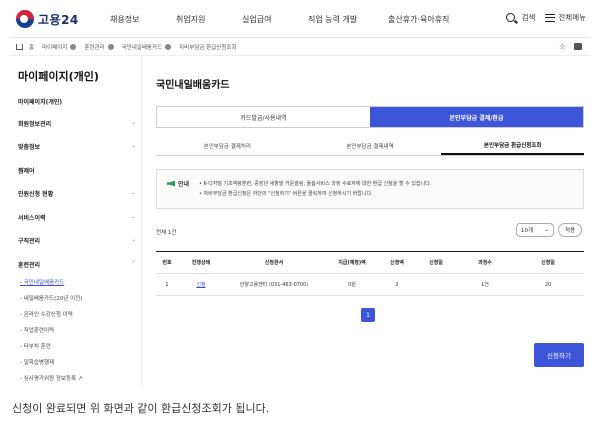  I want to click on apply-button: 신청하기, so click(559, 355).